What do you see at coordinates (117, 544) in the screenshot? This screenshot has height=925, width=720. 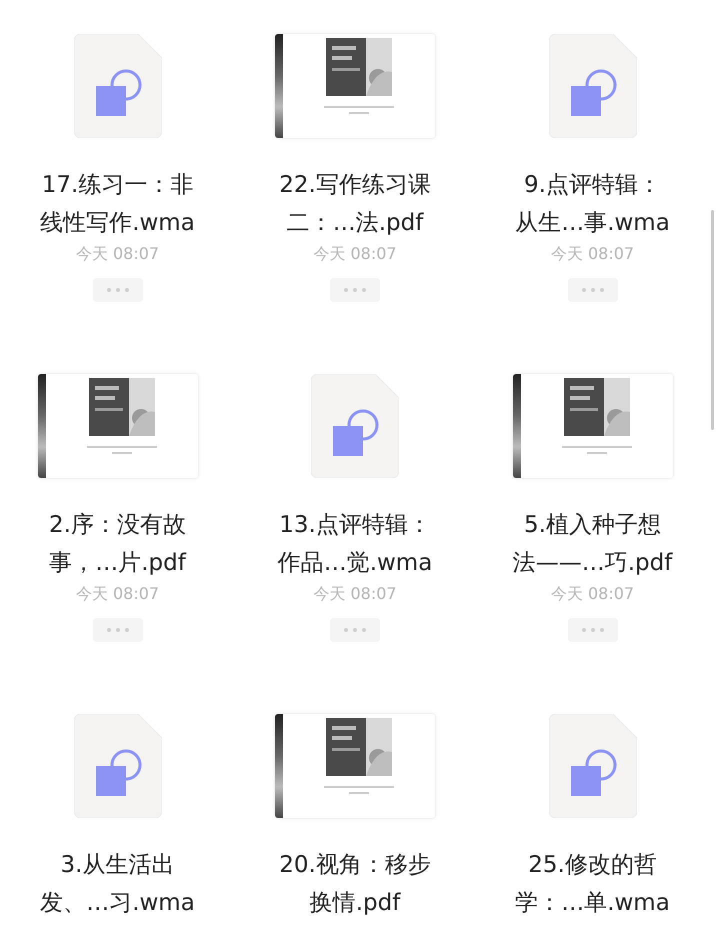 I see `file-name: 2.序：没有故 事，…片.pdf` at bounding box center [117, 544].